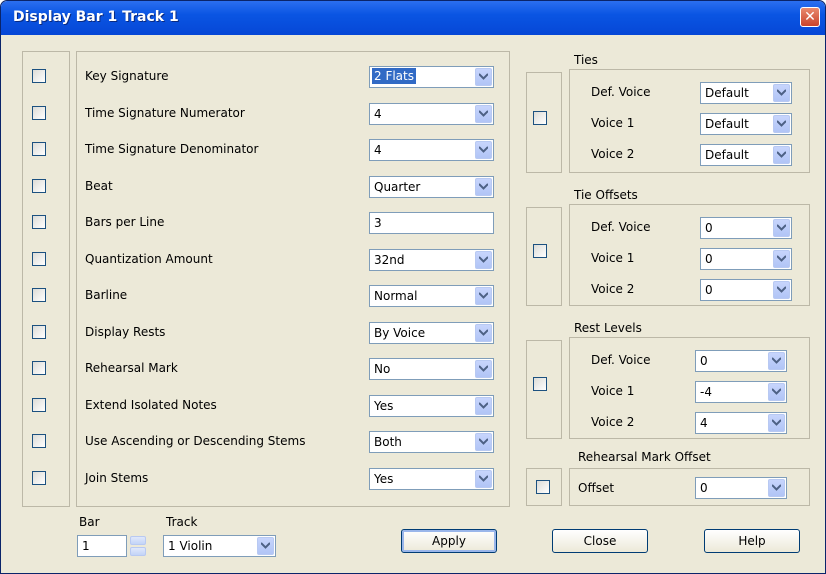 The image size is (826, 574). I want to click on rest_levels-label-def-voice: Def. Voice, so click(621, 360).